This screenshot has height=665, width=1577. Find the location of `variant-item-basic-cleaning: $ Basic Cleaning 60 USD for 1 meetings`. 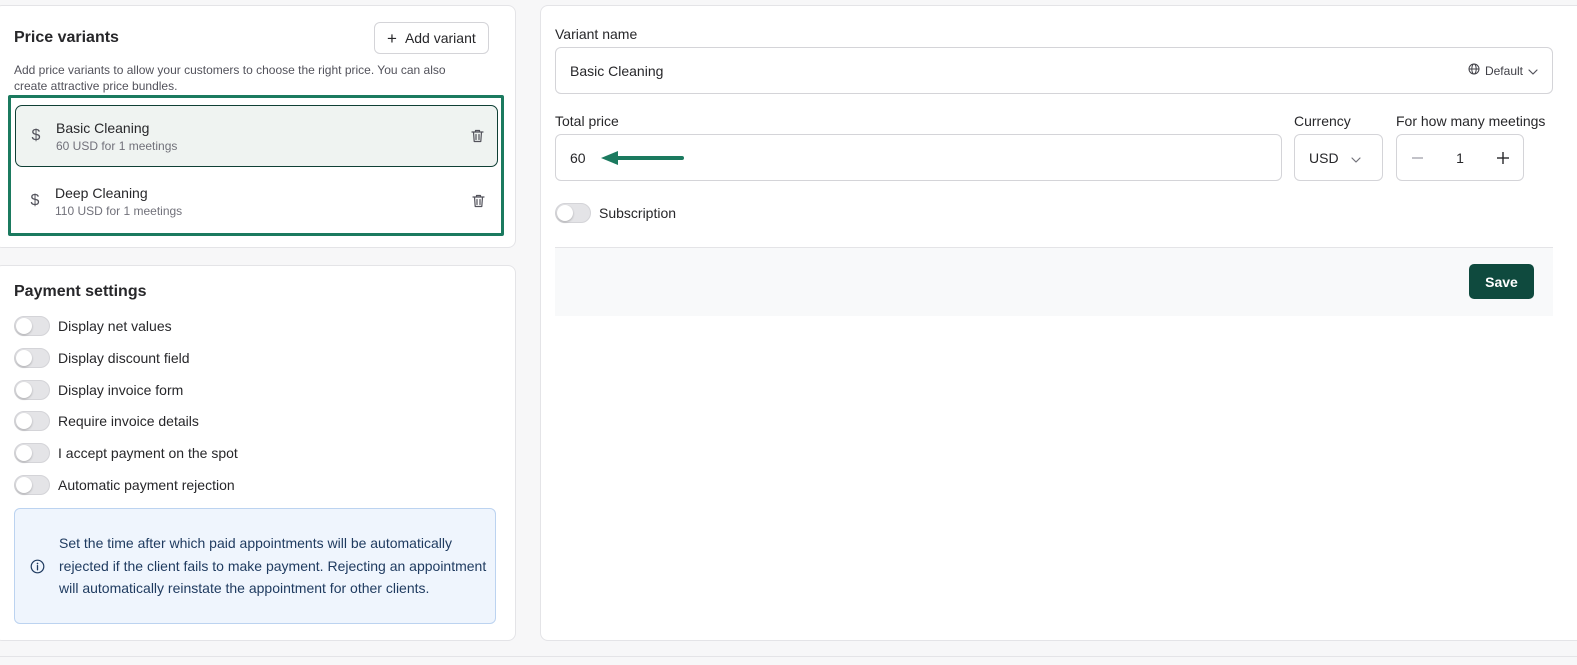

variant-item-basic-cleaning: $ Basic Cleaning 60 USD for 1 meetings is located at coordinates (256, 136).